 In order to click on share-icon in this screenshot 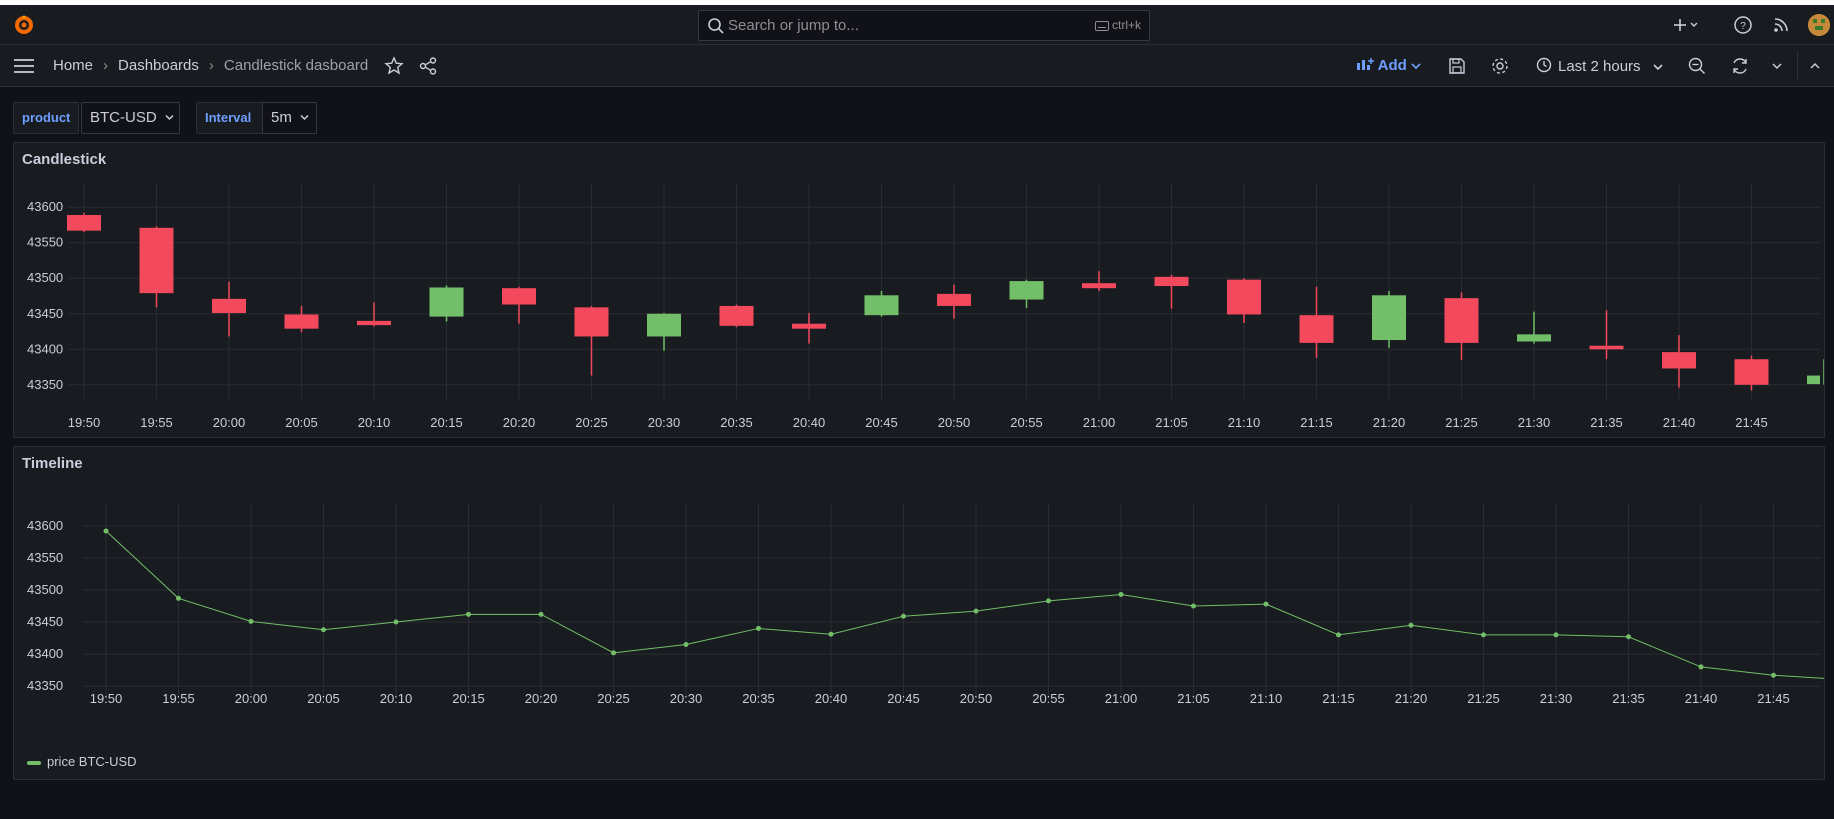, I will do `click(428, 66)`.